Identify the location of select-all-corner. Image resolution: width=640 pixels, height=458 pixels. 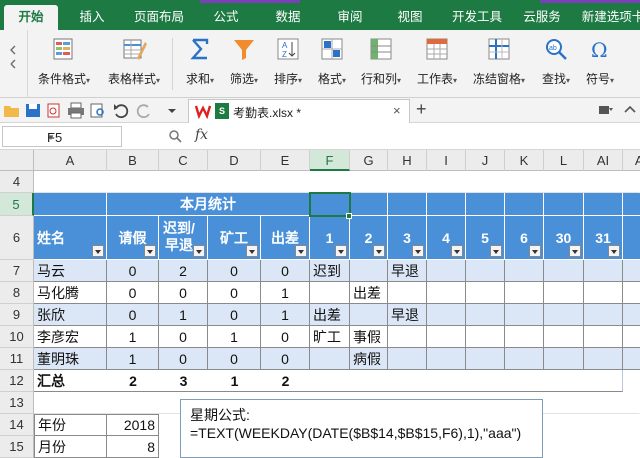
(17, 160).